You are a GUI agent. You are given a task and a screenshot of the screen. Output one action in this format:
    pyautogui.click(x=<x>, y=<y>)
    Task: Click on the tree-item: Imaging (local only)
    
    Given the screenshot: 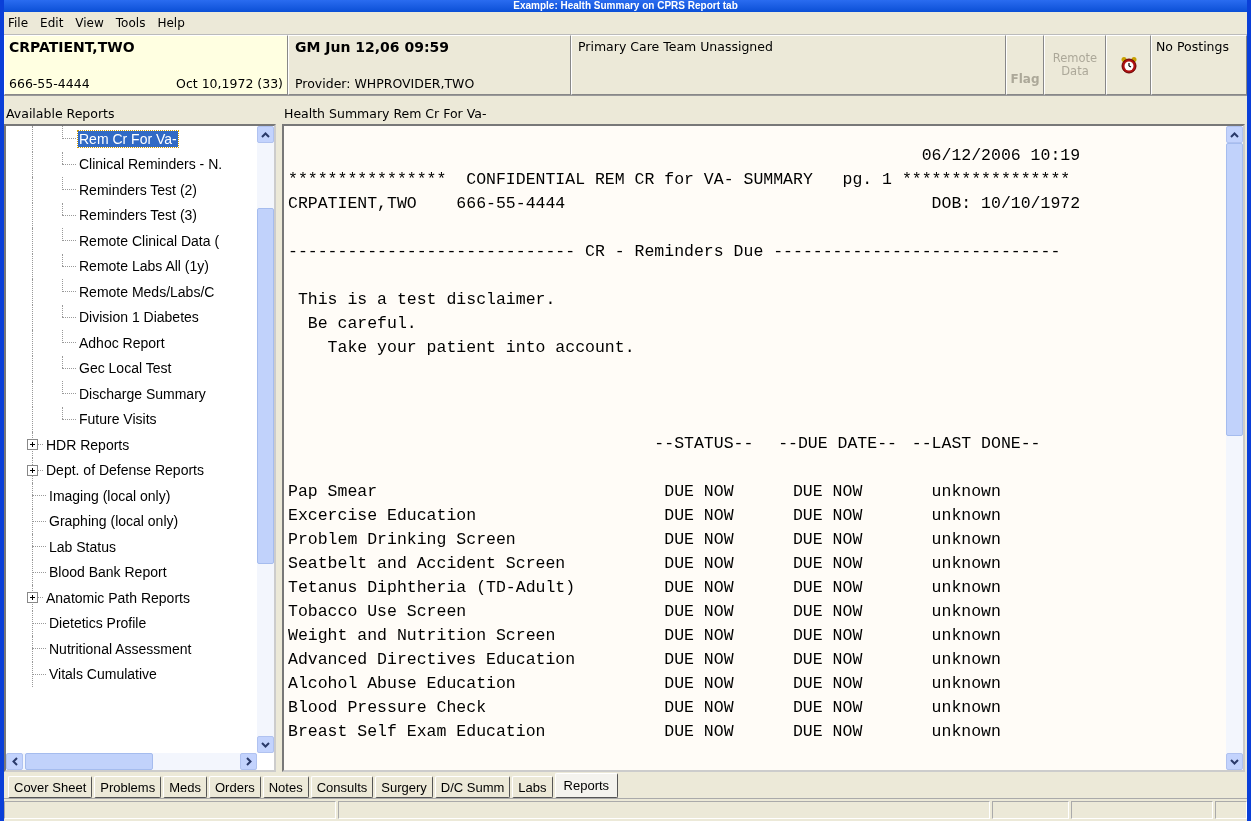 What is the action you would take?
    pyautogui.click(x=110, y=495)
    